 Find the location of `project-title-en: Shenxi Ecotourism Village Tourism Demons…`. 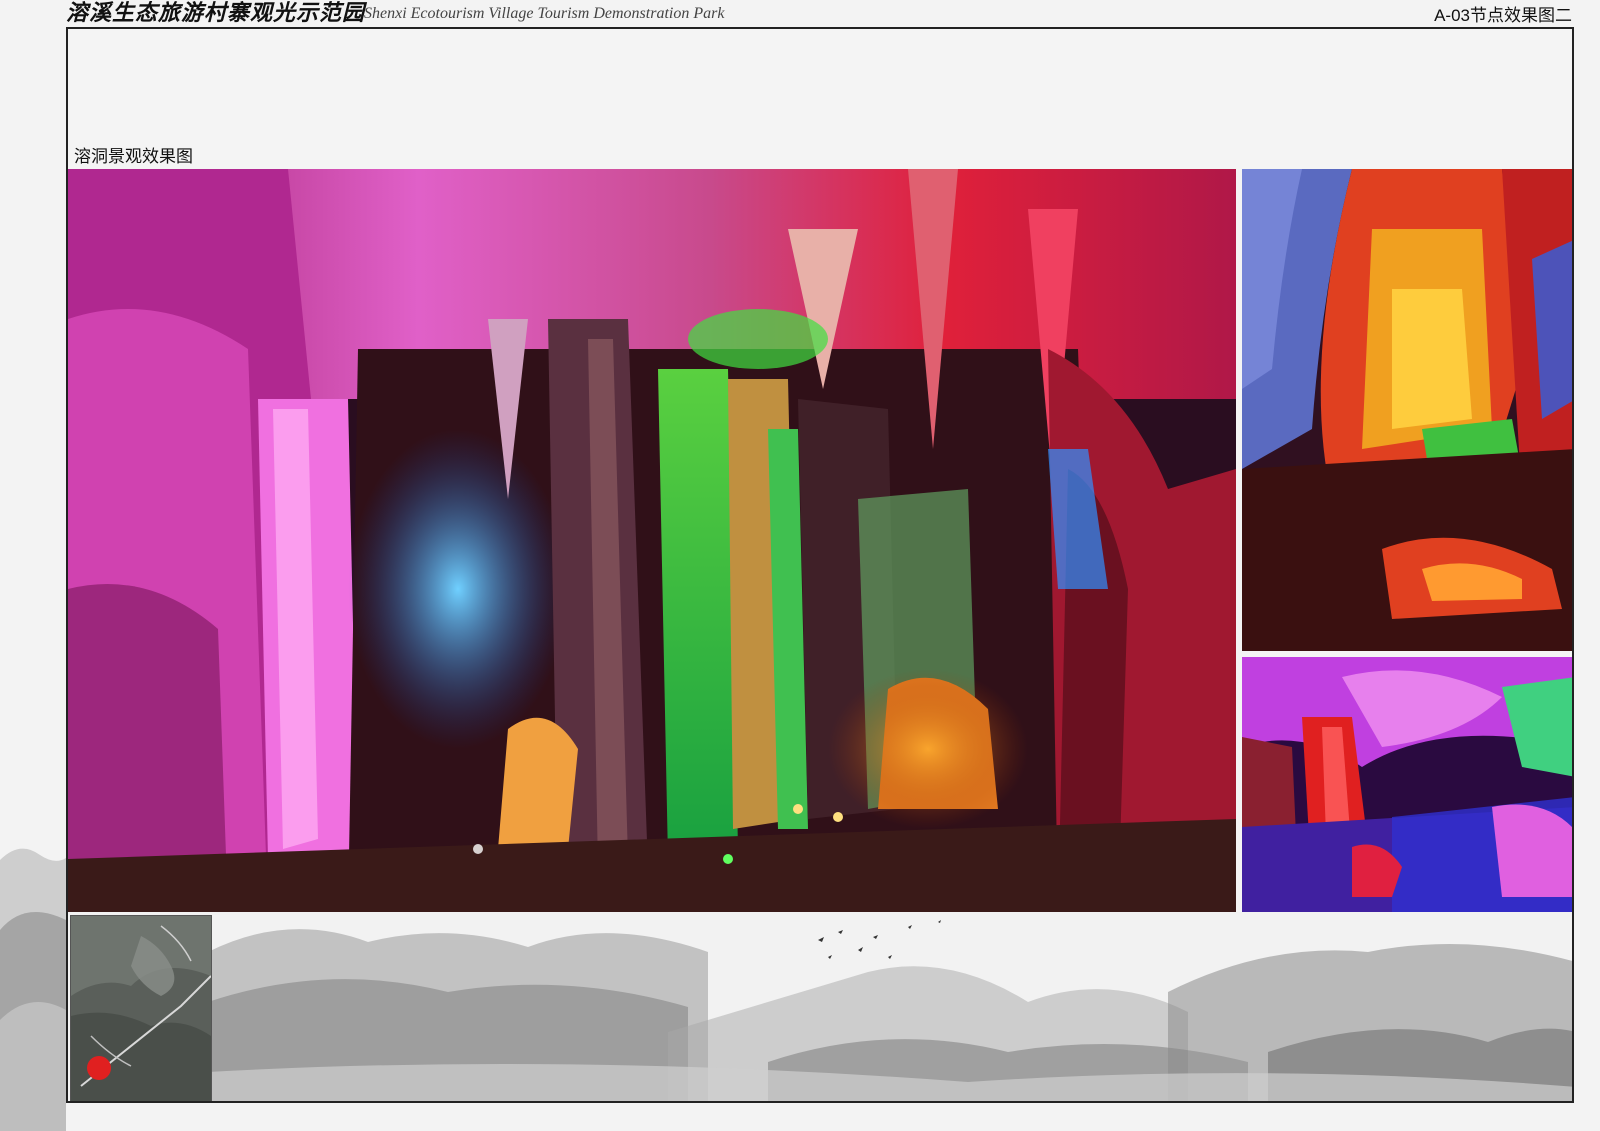

project-title-en: Shenxi Ecotourism Village Tourism Demons… is located at coordinates (544, 13).